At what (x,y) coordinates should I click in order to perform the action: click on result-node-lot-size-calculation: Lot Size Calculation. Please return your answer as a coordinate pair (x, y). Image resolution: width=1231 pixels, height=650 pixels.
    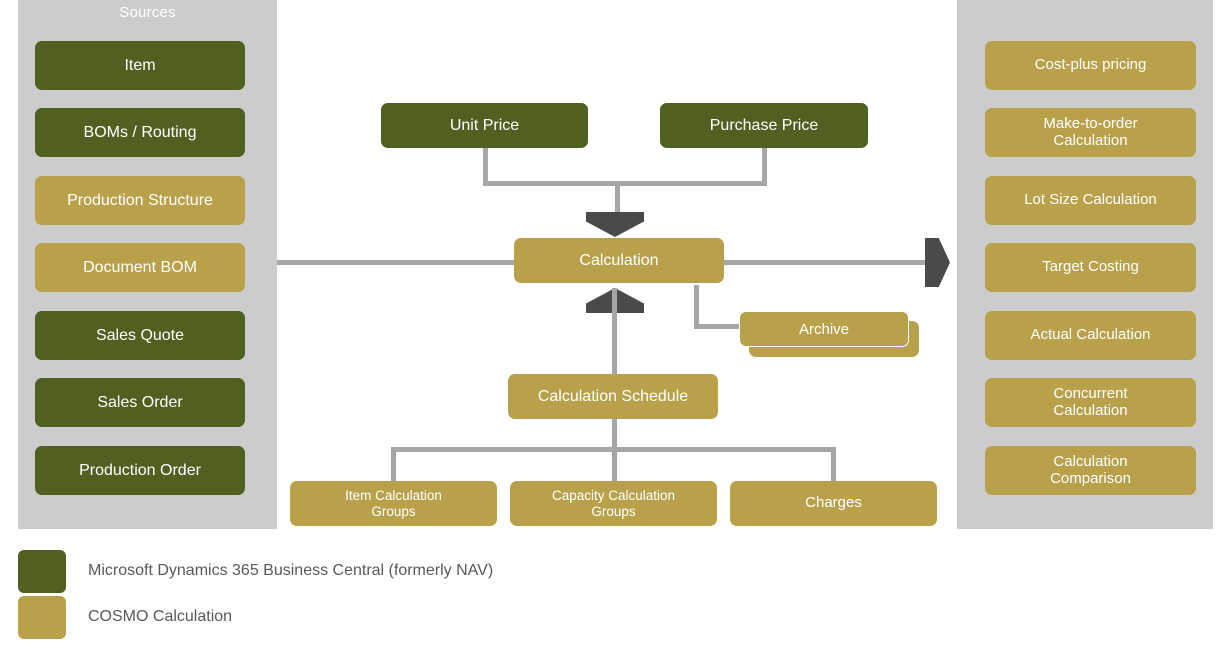
    Looking at the image, I should click on (1090, 200).